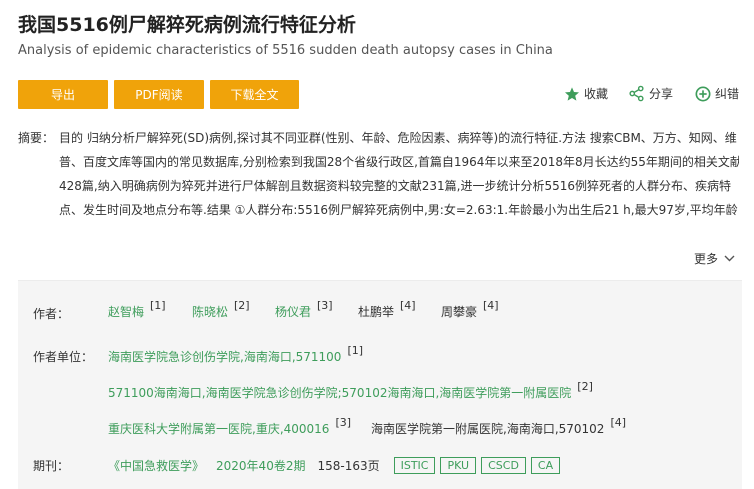 The width and height of the screenshot is (754, 489). I want to click on article-title: 我国5516例尸解猝死病例流行特征分析, so click(187, 25).